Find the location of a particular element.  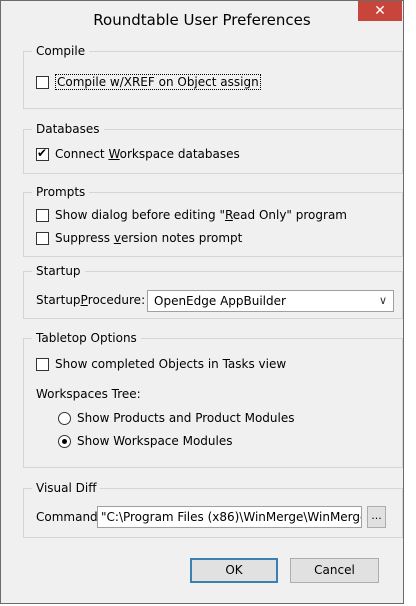

startup-procedure-value: OpenEdge AppBuilder is located at coordinates (220, 301).